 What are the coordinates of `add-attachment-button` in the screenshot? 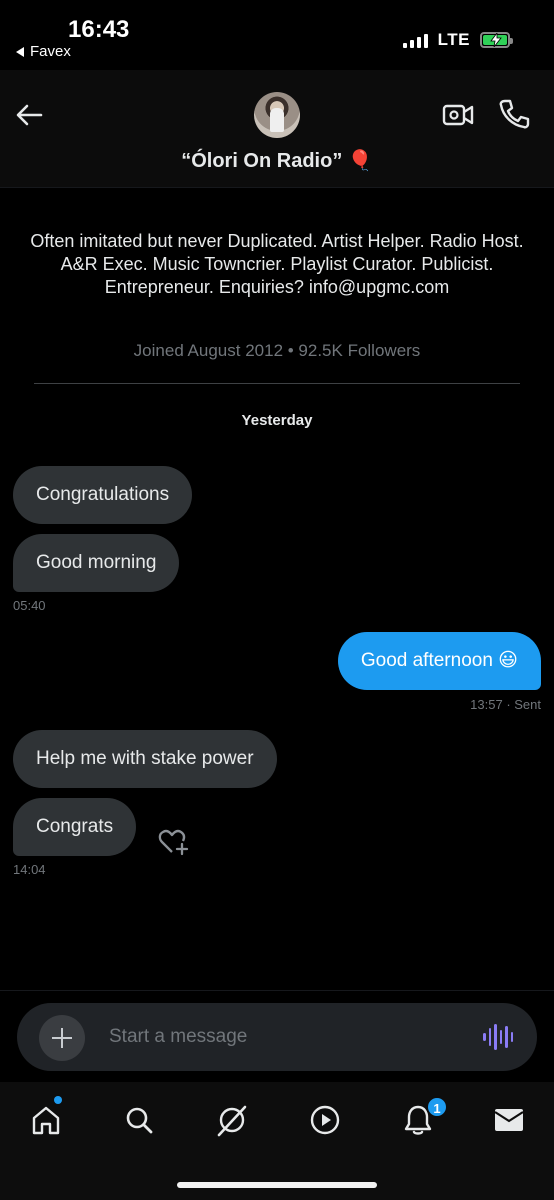 It's located at (62, 1038).